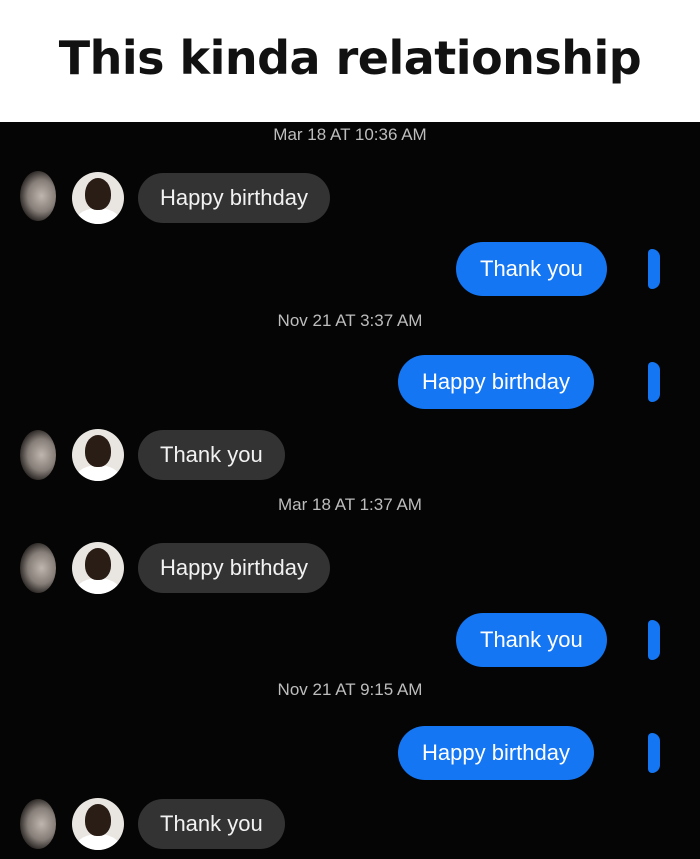 The width and height of the screenshot is (700, 859). Describe the element at coordinates (350, 689) in the screenshot. I see `timestamp: Nov 21 AT 9:15 AM` at that location.